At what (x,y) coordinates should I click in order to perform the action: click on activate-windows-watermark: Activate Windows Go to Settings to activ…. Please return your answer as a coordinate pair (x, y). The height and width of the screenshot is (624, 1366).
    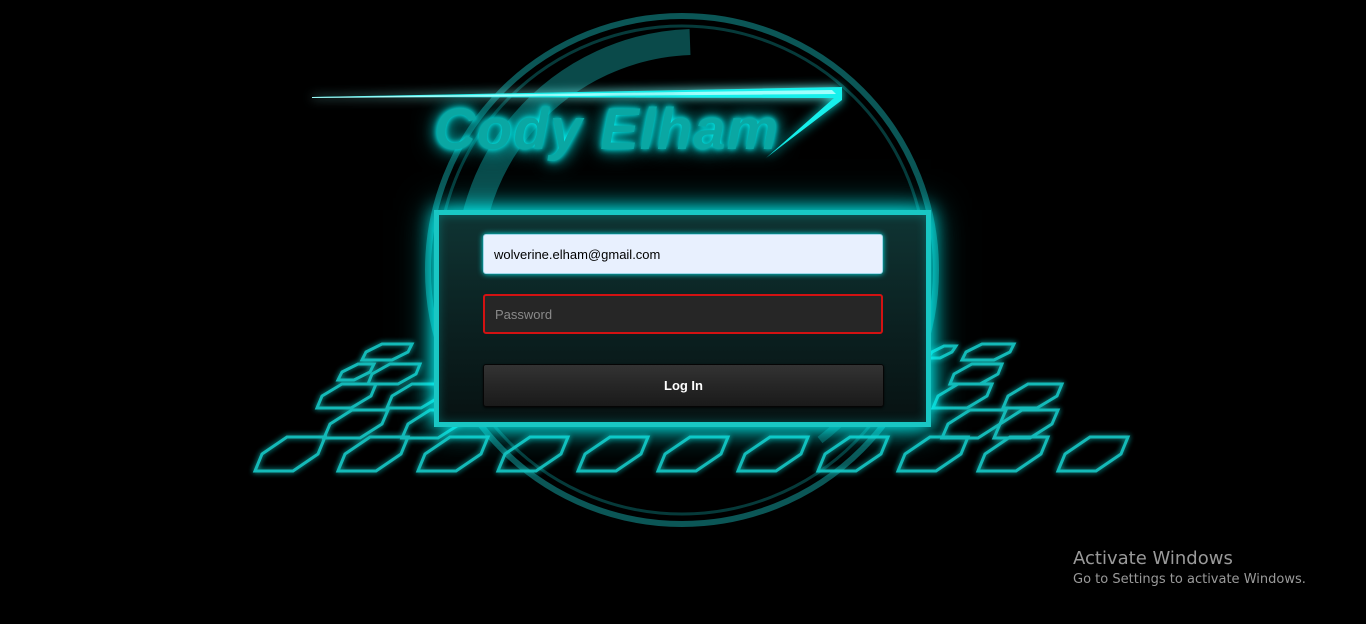
    Looking at the image, I should click on (1189, 569).